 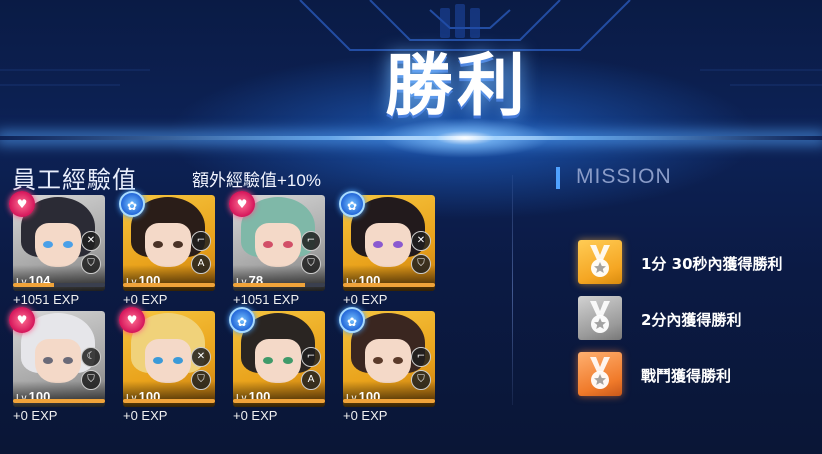 What do you see at coordinates (256, 180) in the screenshot?
I see `exp-bonus-text: 額外經驗值+10%` at bounding box center [256, 180].